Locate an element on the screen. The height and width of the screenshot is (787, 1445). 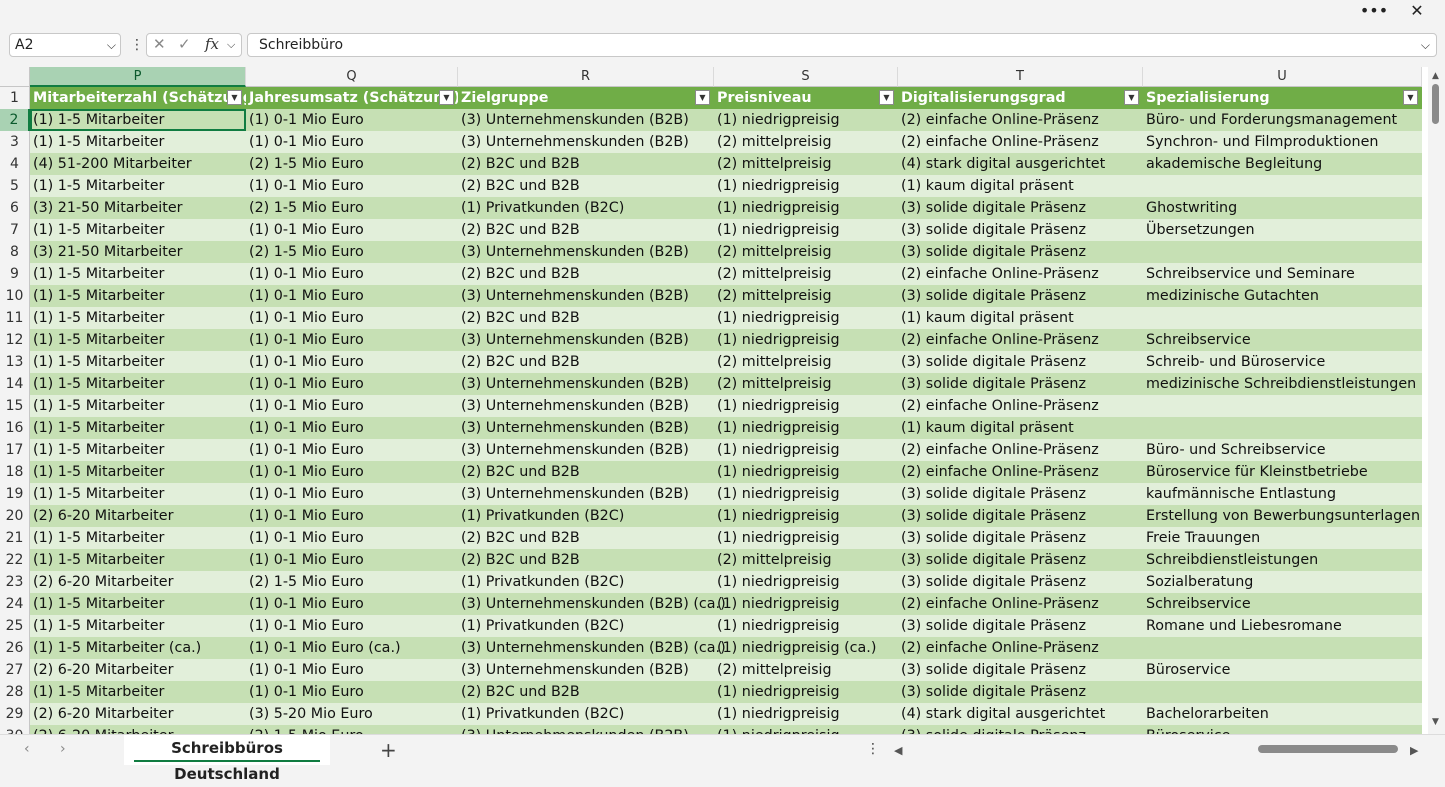
table-cell: Bachelorarbeiten is located at coordinates (1282, 714).